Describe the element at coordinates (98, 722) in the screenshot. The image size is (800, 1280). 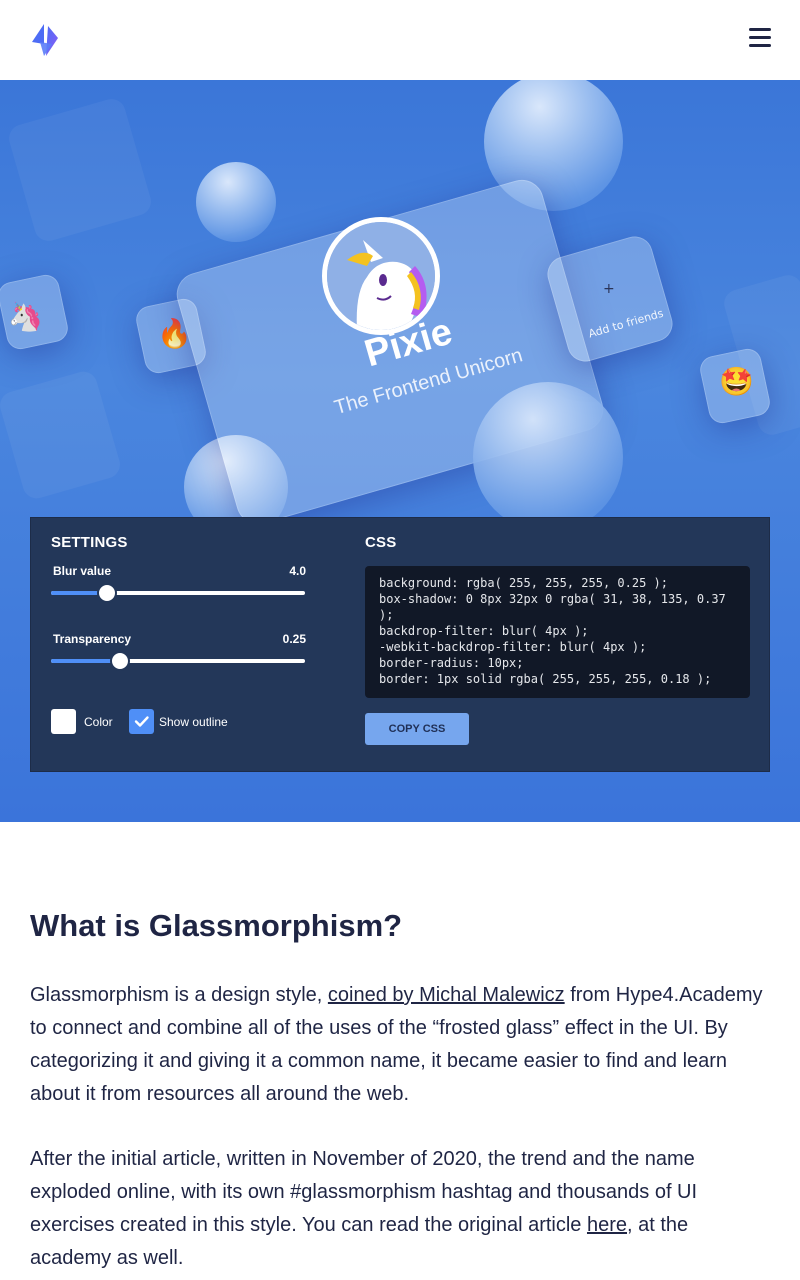
I see `color-checkbox-label: Color` at that location.